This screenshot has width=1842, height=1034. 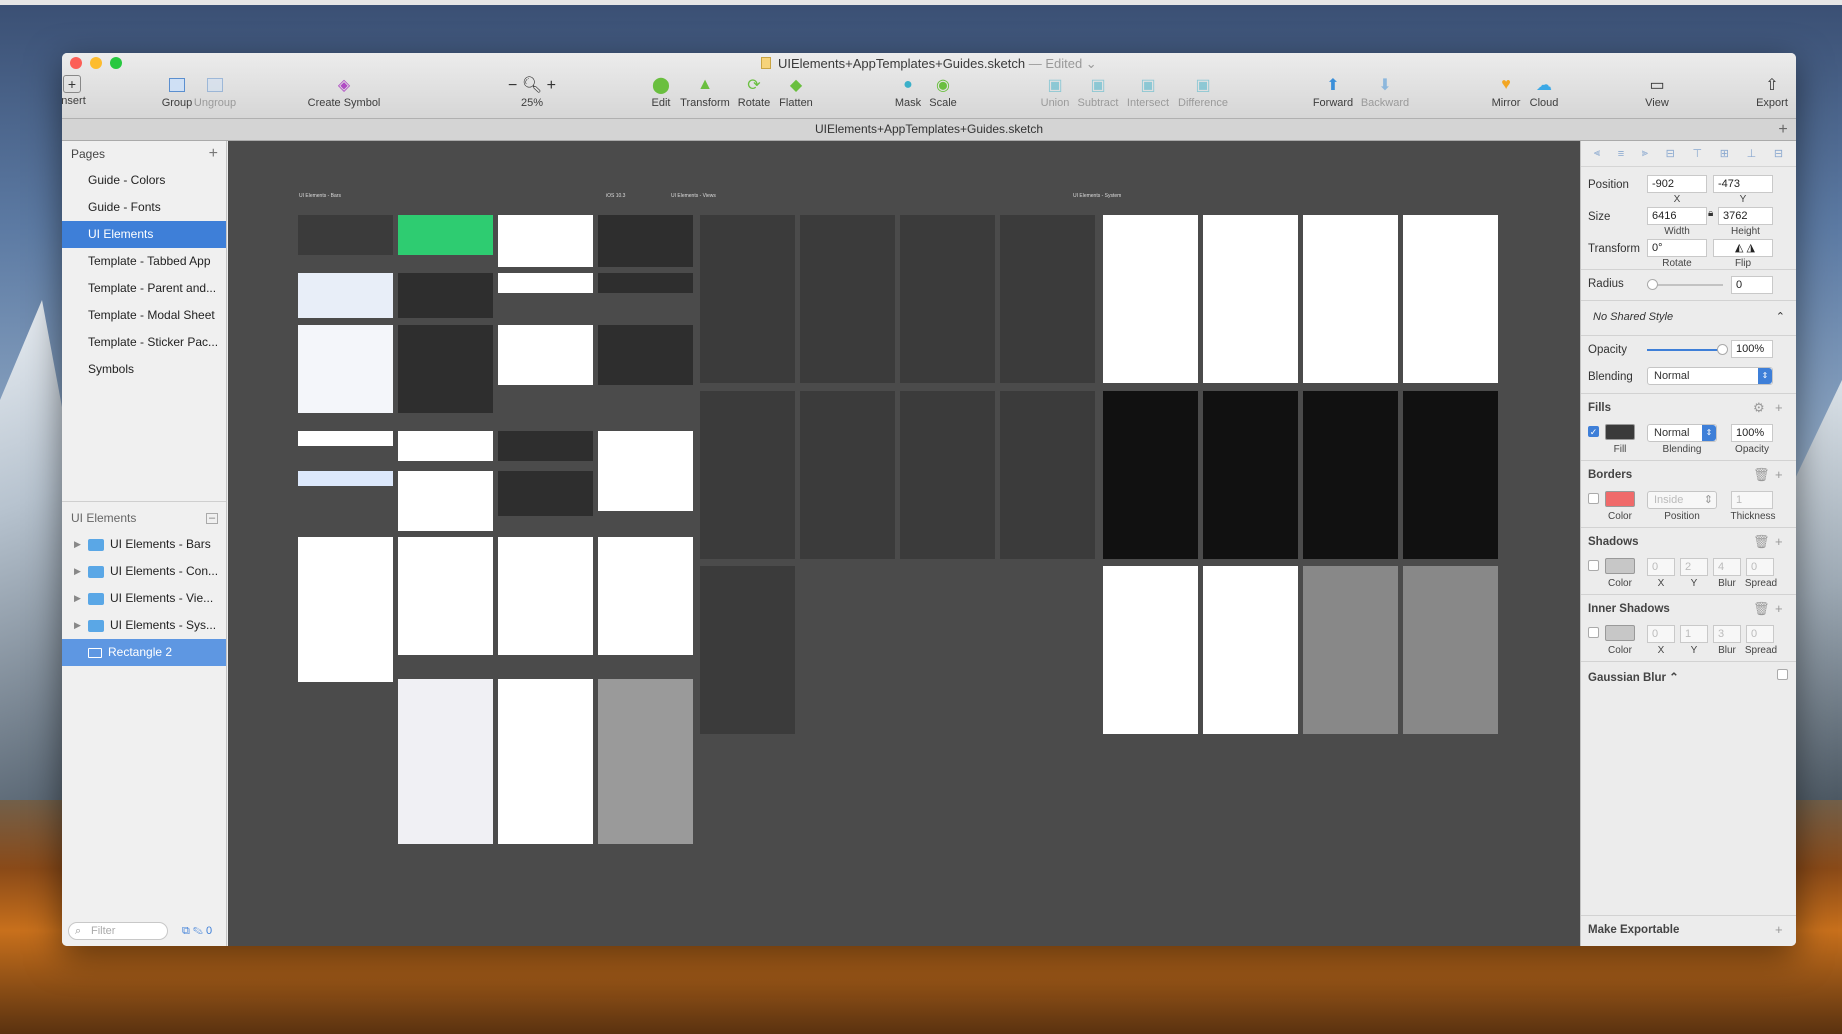 I want to click on insert-button: +Insert, so click(x=82, y=91).